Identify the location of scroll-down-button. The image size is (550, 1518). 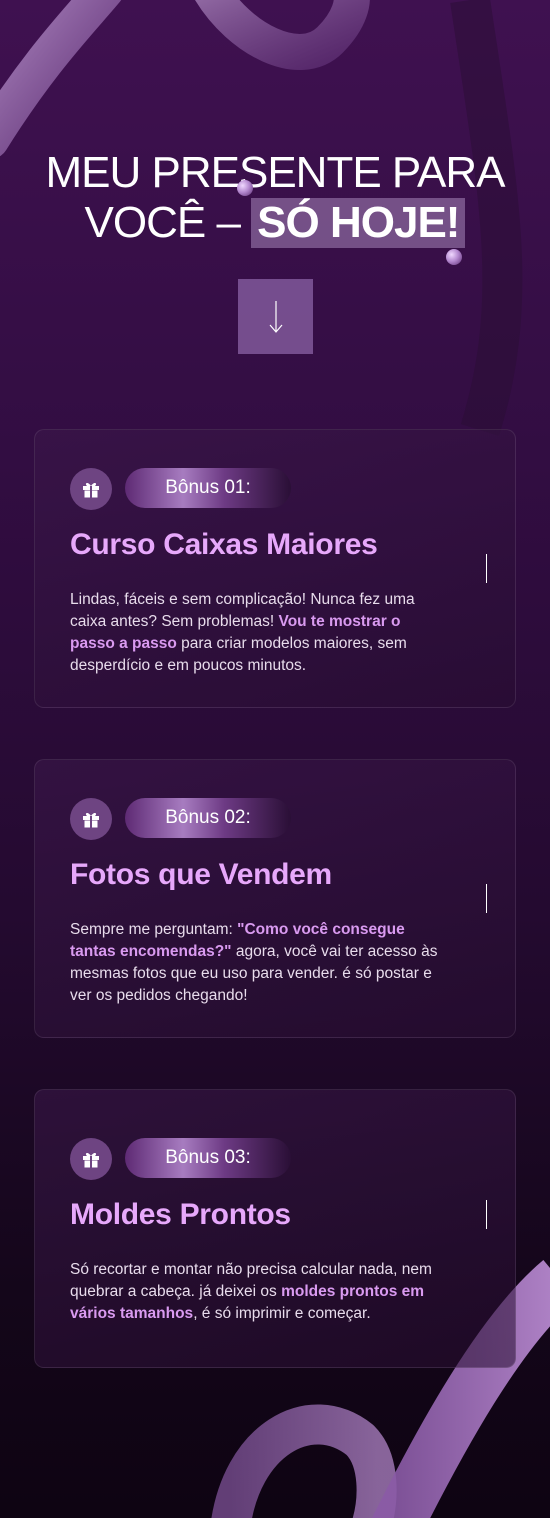
(275, 316).